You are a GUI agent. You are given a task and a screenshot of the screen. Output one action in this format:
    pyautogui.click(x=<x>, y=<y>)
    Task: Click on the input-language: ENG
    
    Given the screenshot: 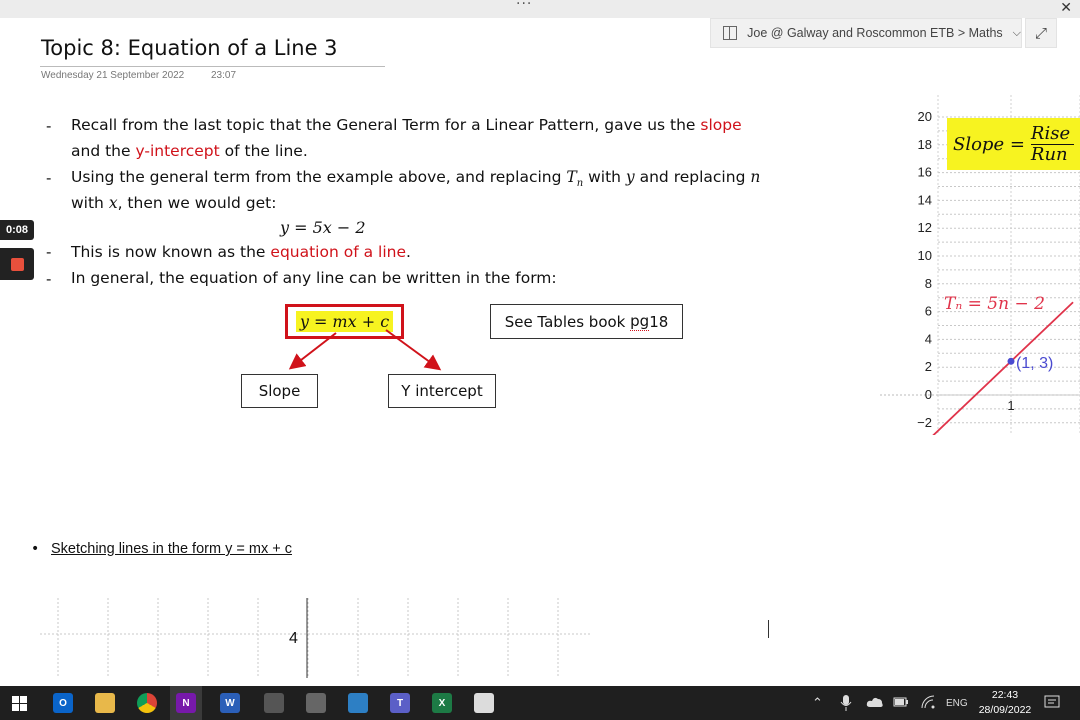 What is the action you would take?
    pyautogui.click(x=957, y=703)
    